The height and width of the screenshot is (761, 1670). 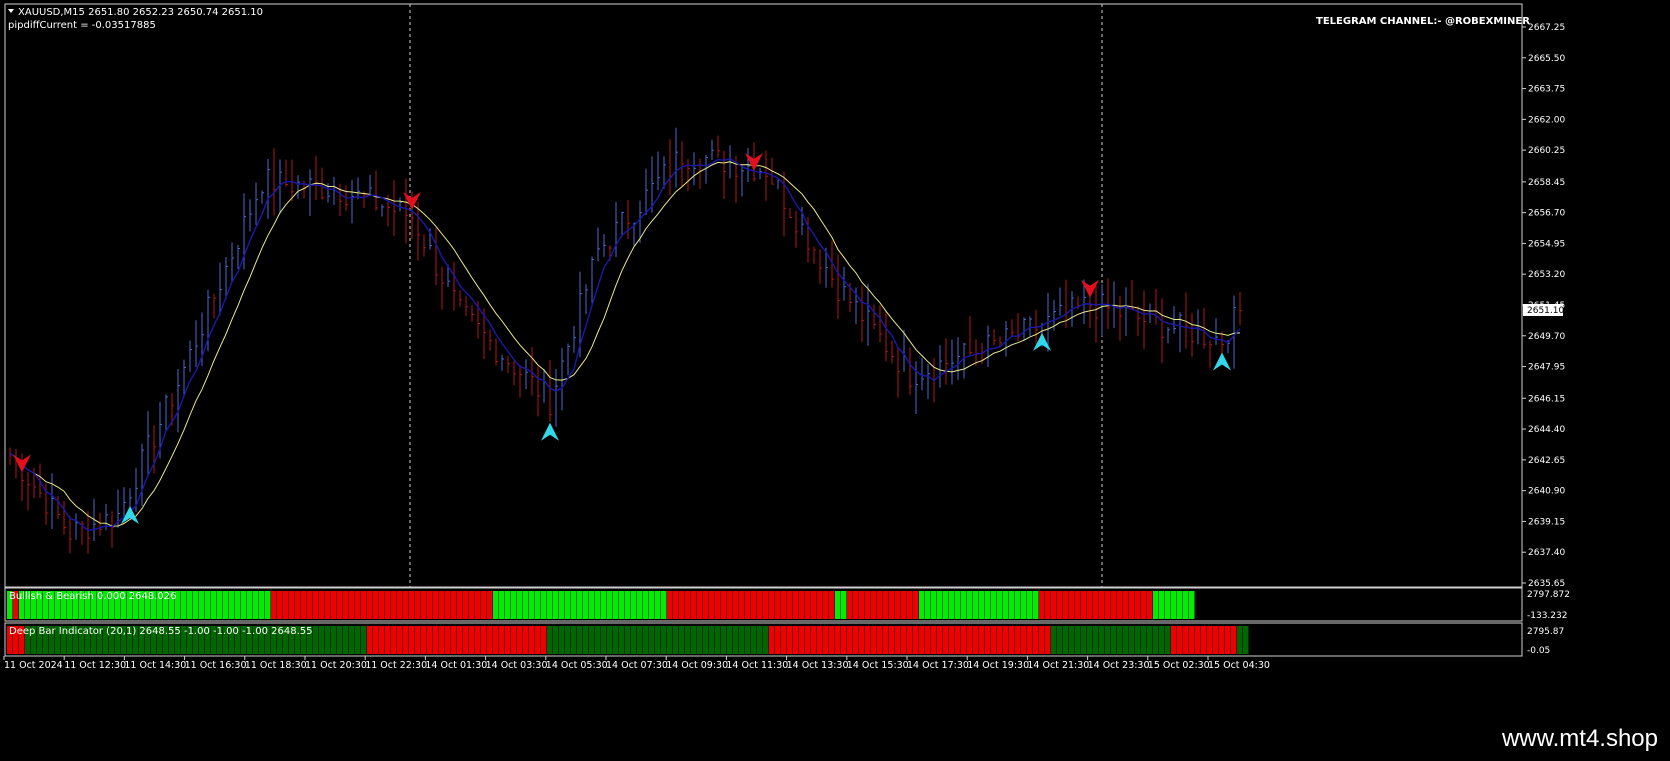 I want to click on time-tick-label: 14 Oct 17:30, so click(x=938, y=665).